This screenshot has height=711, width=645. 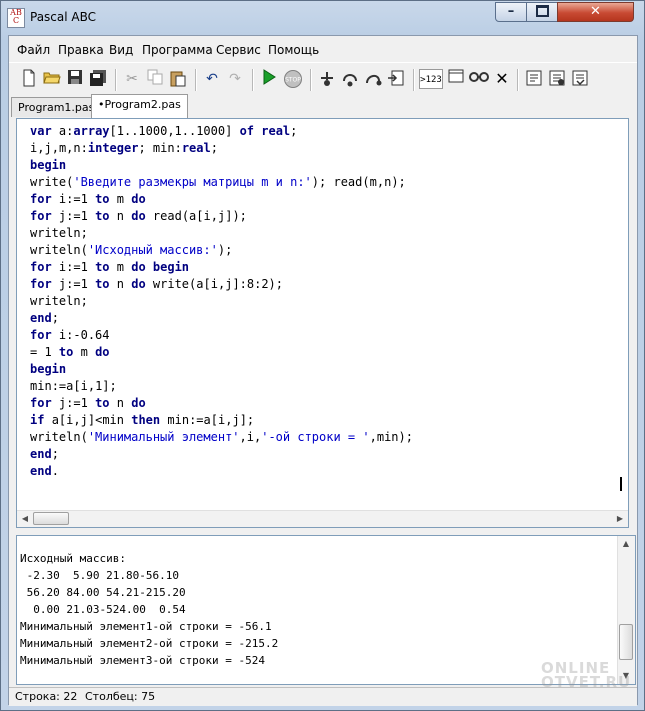 I want to click on scroll-up-icon: ▲, so click(x=626, y=544).